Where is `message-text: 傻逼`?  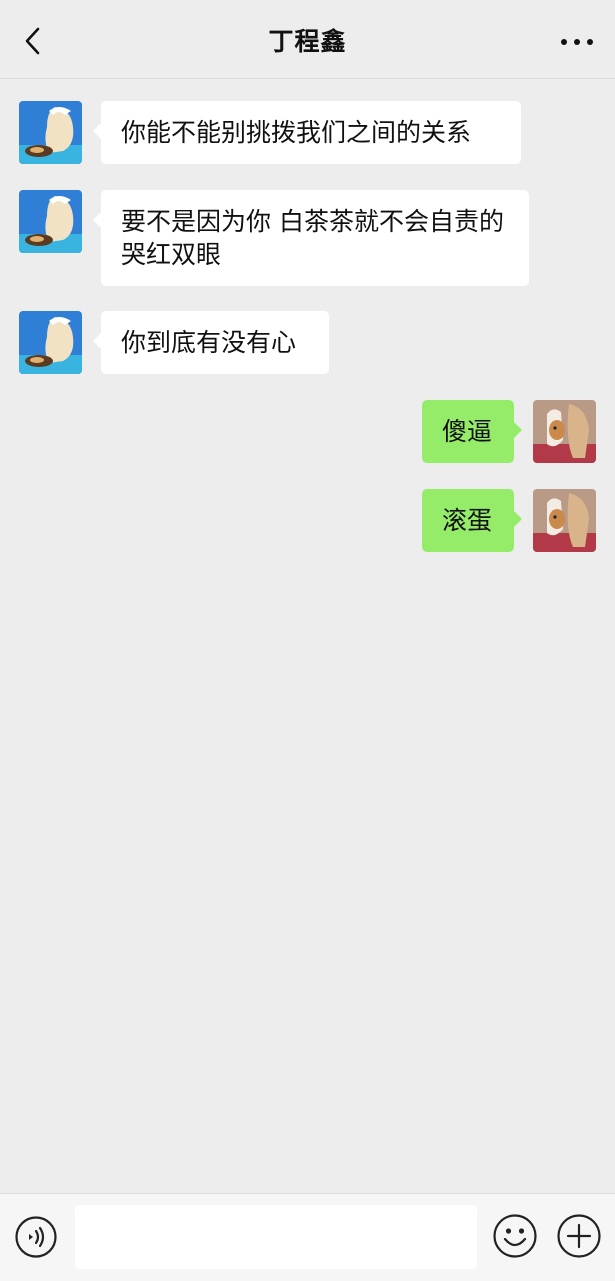
message-text: 傻逼 is located at coordinates (467, 431).